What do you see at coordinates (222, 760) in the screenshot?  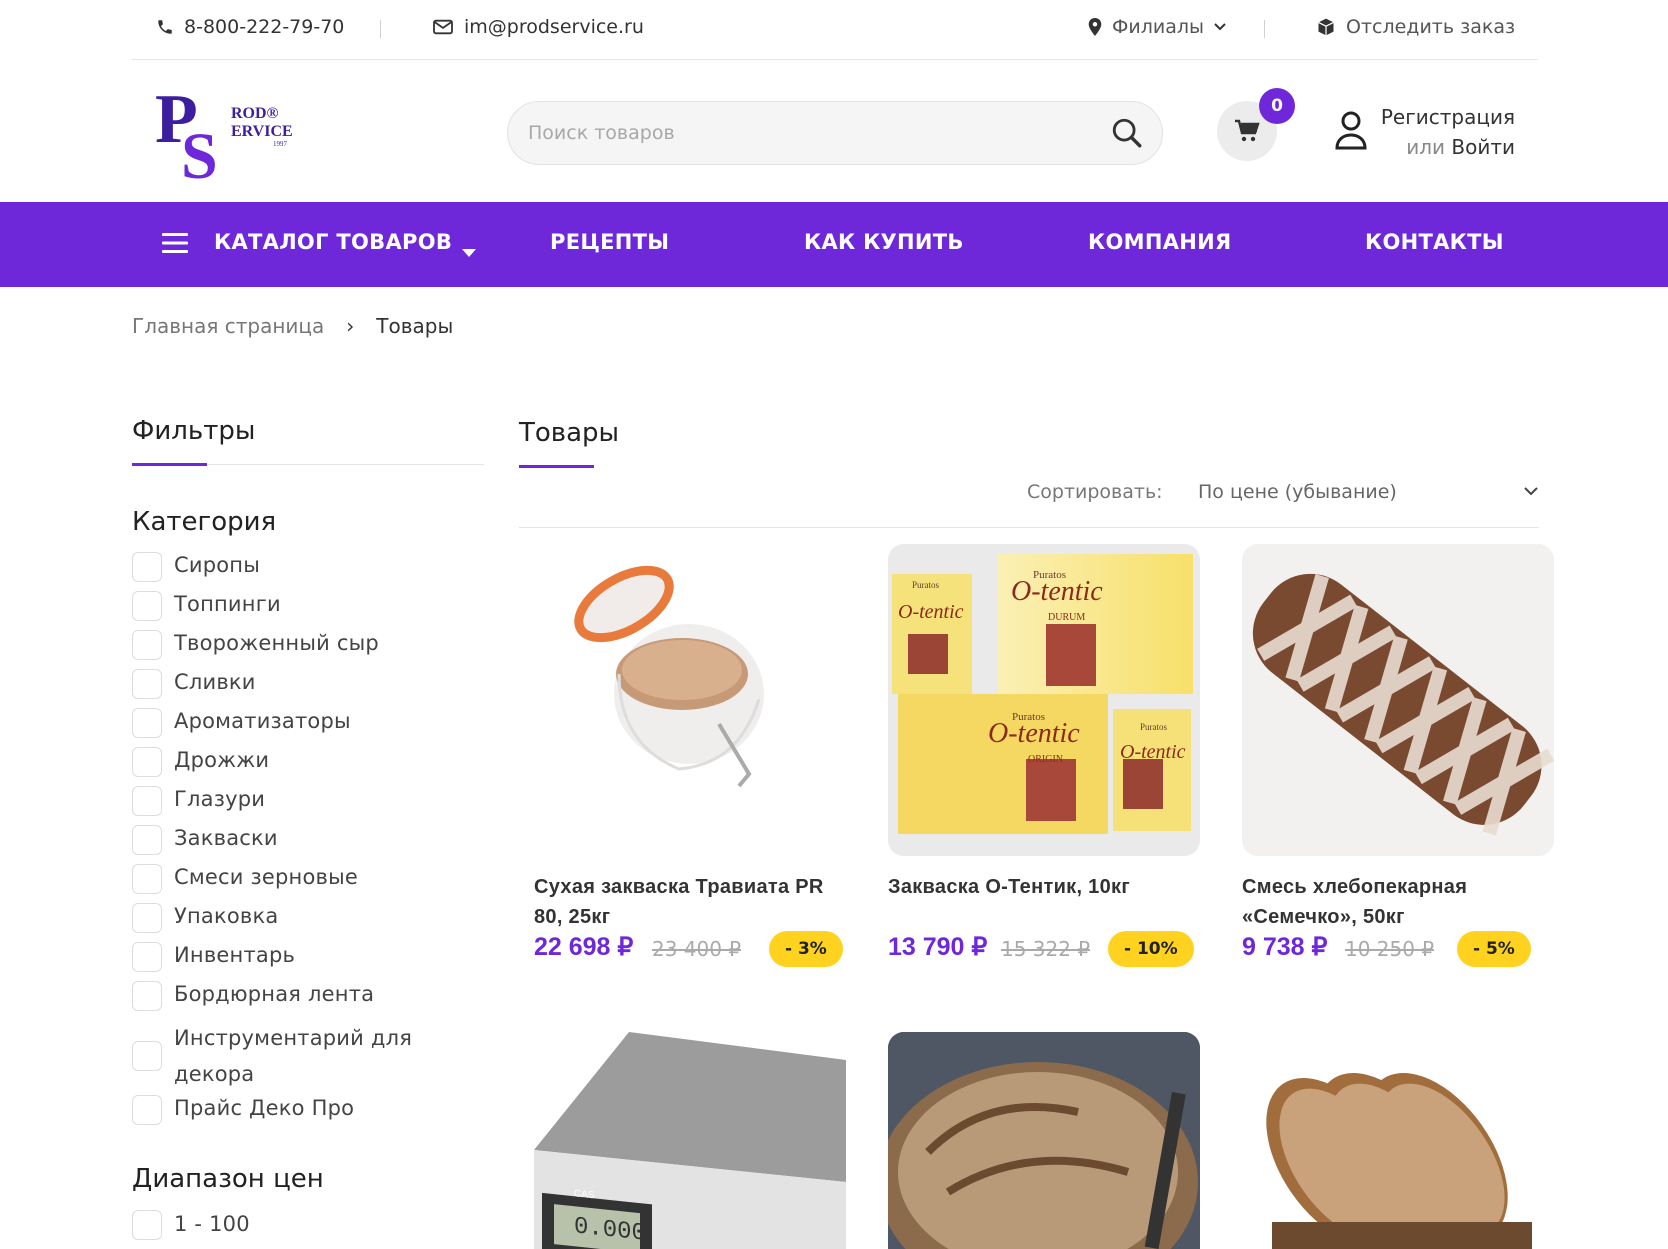 I see `category-label: Дрожжи` at bounding box center [222, 760].